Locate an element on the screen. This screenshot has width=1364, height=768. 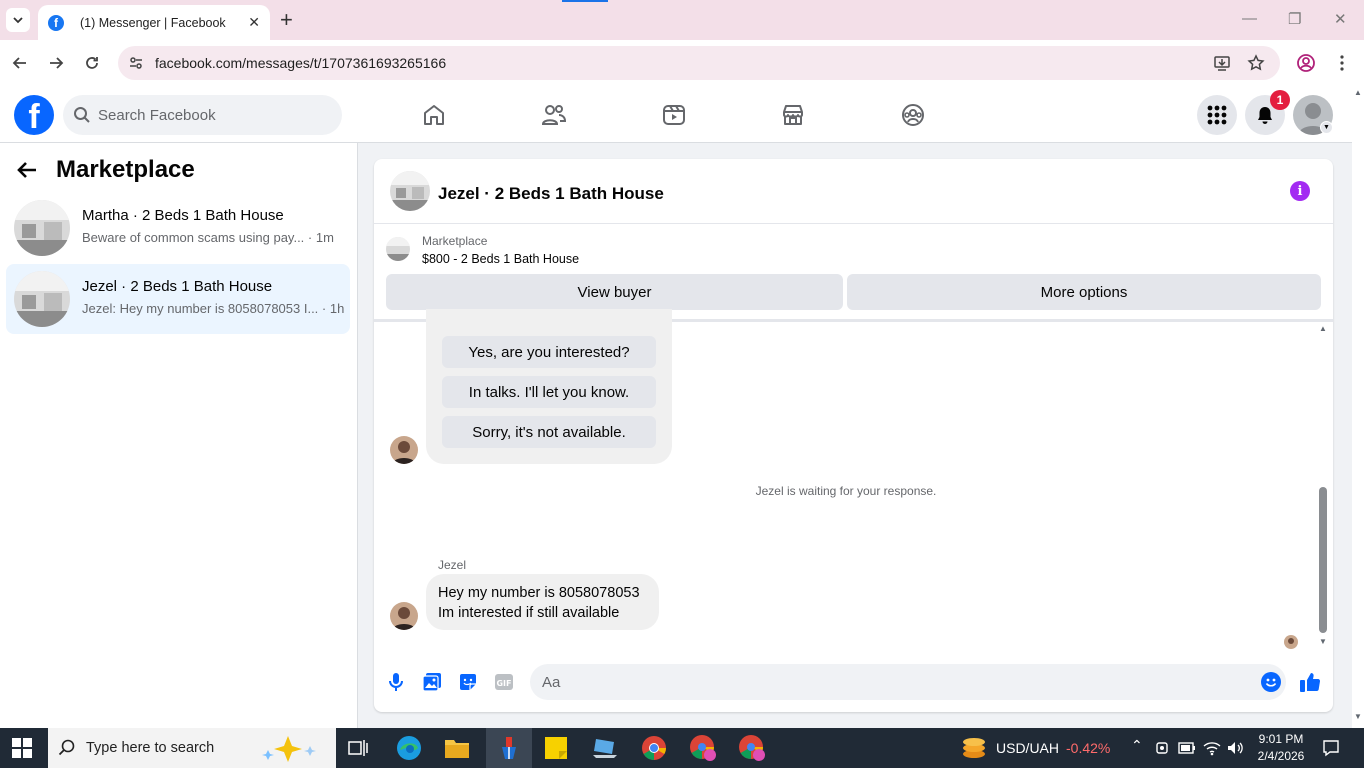
chat-thumbnail is located at coordinates (410, 191).